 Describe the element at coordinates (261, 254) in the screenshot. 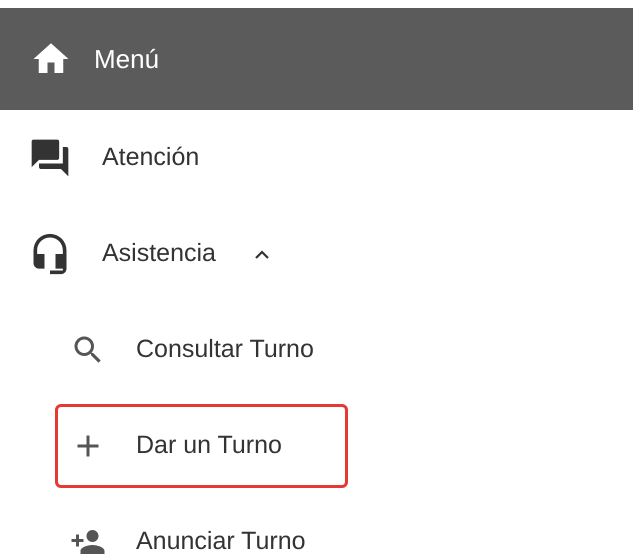

I see `caret-up-icon` at that location.